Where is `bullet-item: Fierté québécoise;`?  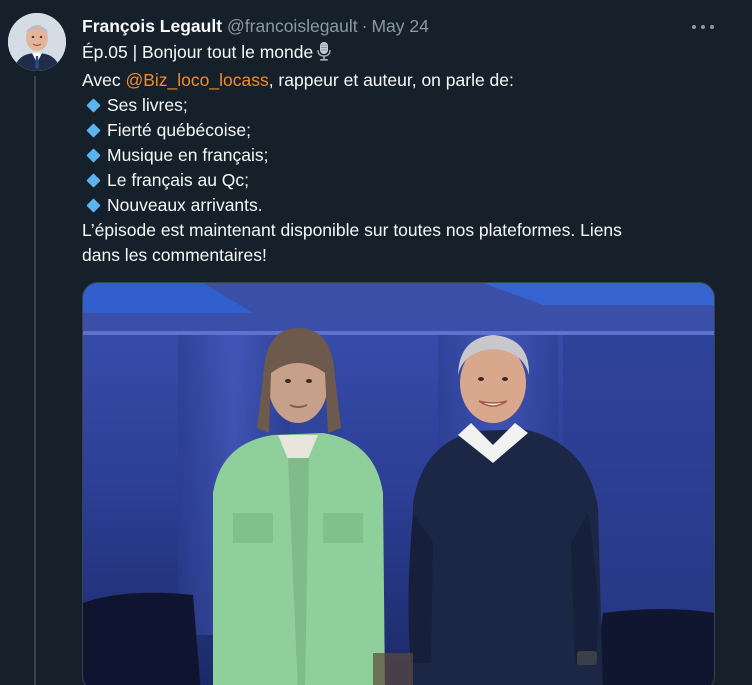 bullet-item: Fierté québécoise; is located at coordinates (402, 130).